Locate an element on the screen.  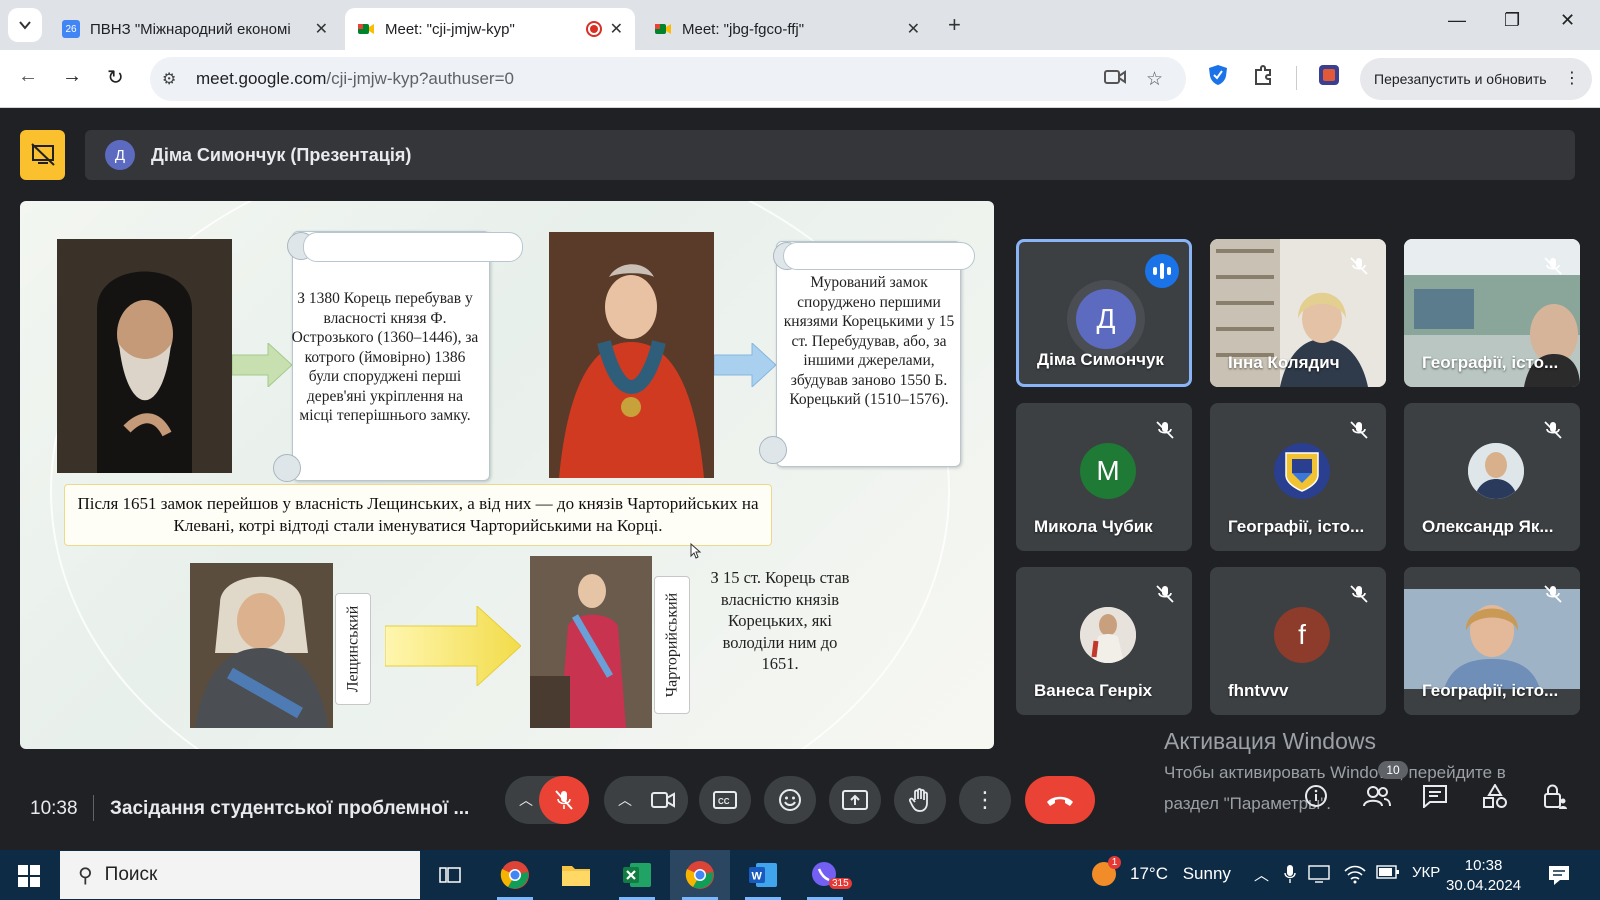
participant-tile: Д Діма Симончук is located at coordinates (1104, 313).